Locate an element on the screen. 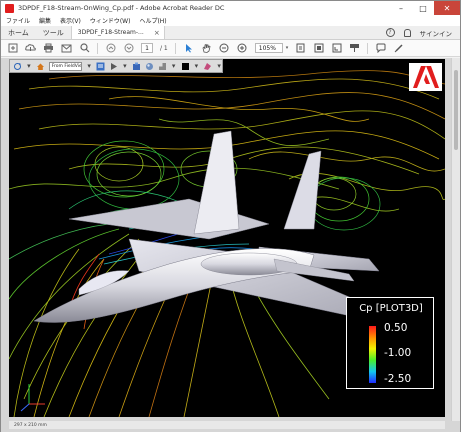  maximize-button: □ is located at coordinates (423, 8).